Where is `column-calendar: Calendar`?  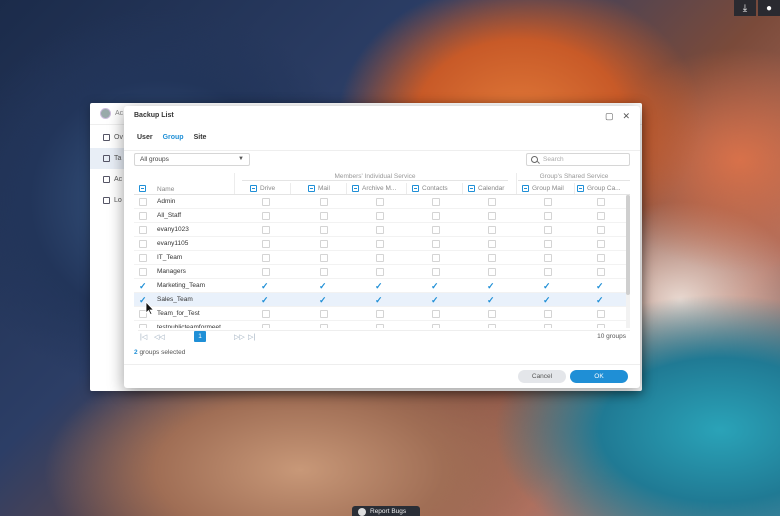 column-calendar: Calendar is located at coordinates (486, 188).